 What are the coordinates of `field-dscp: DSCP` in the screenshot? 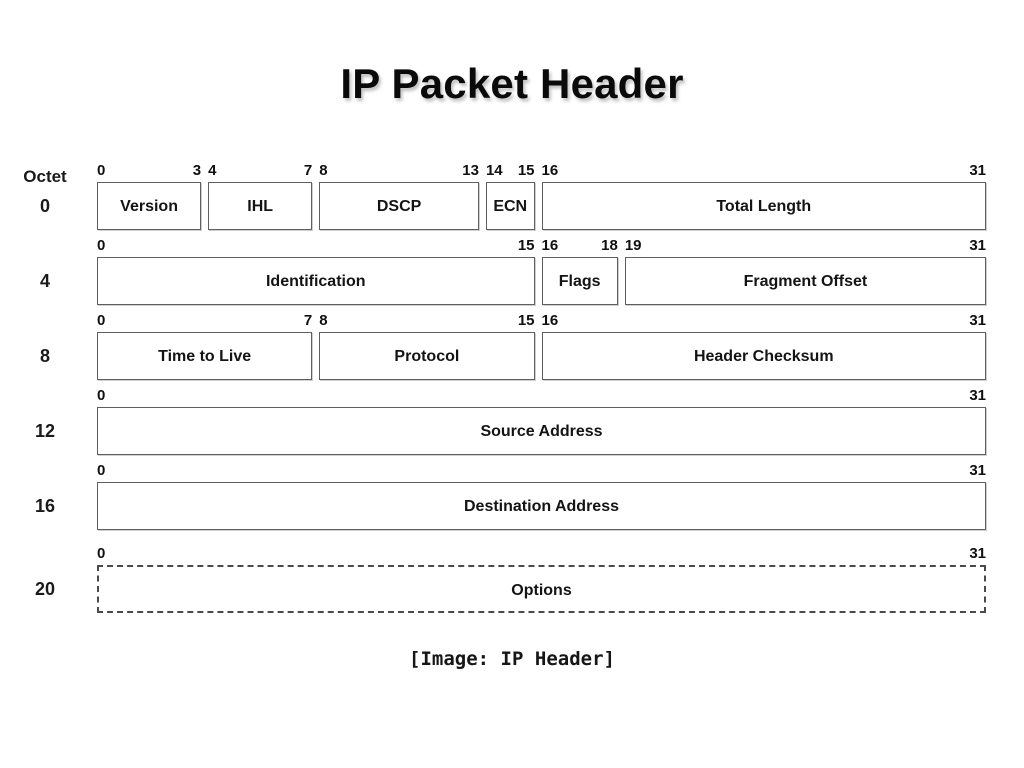 It's located at (399, 206).